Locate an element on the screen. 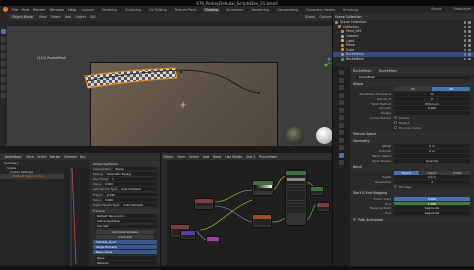  node-menu-view: View is located at coordinates (181, 157).